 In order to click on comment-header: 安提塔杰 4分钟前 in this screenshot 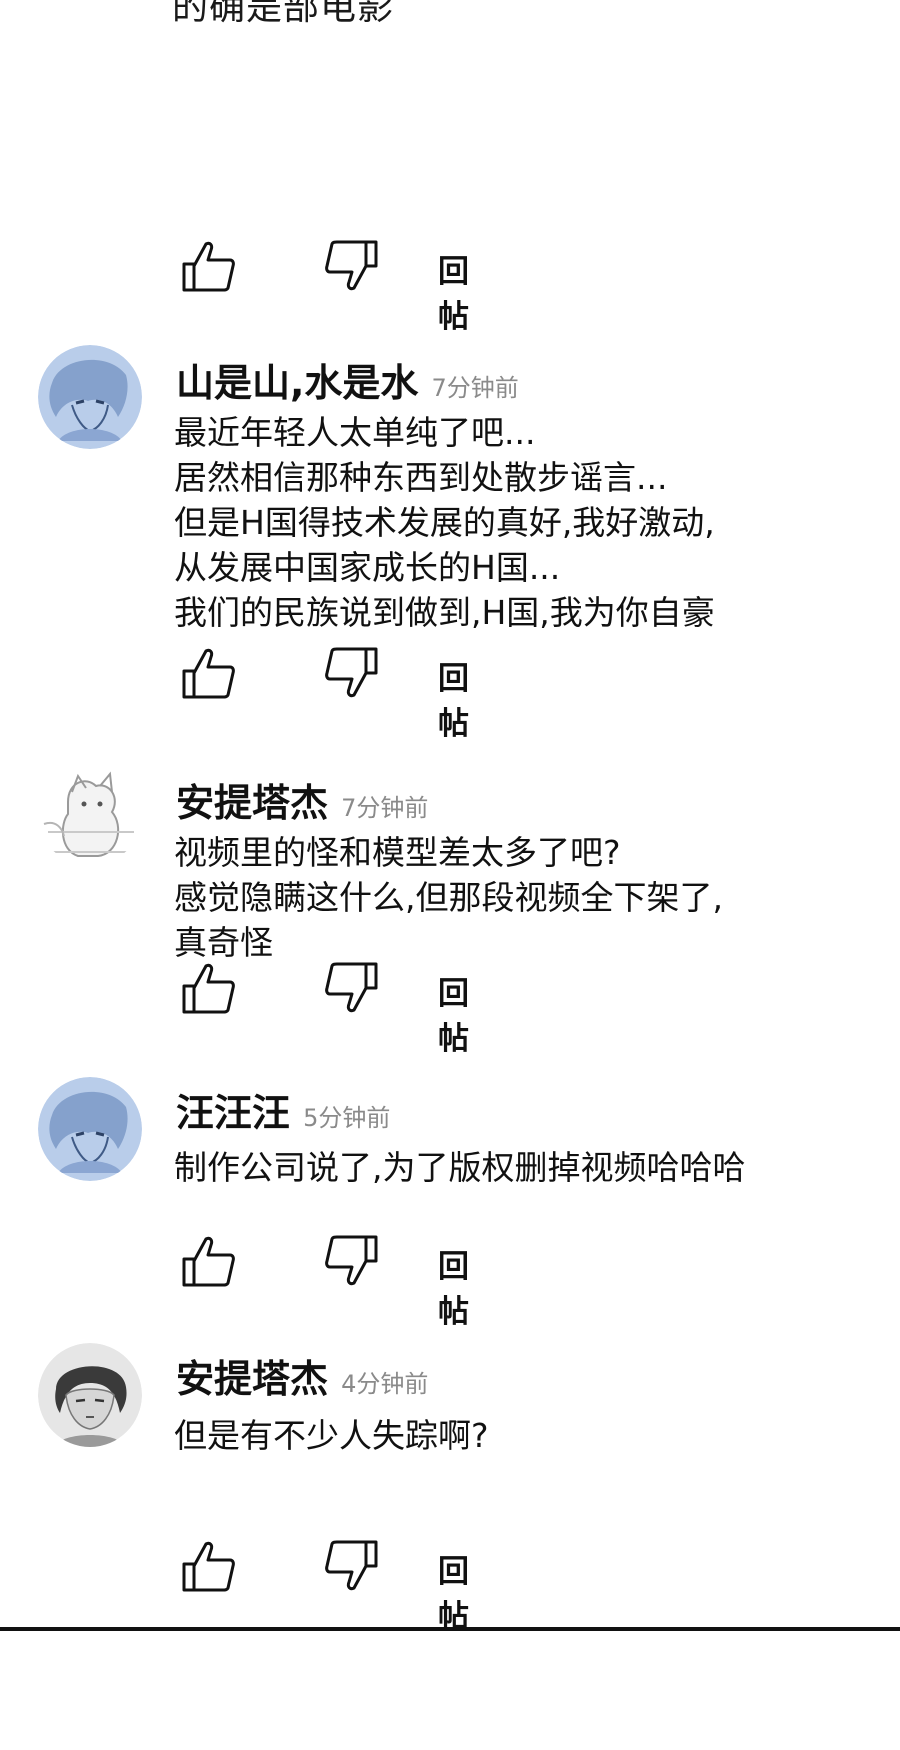, I will do `click(302, 1375)`.